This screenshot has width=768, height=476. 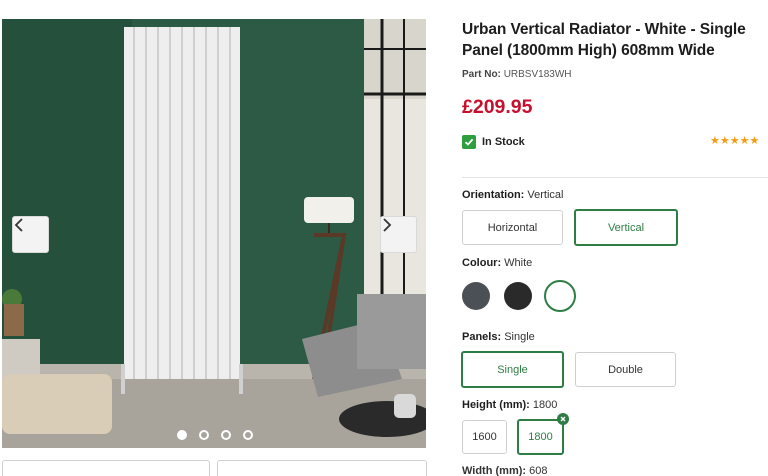 I want to click on chevron-left-icon, so click(x=18, y=225).